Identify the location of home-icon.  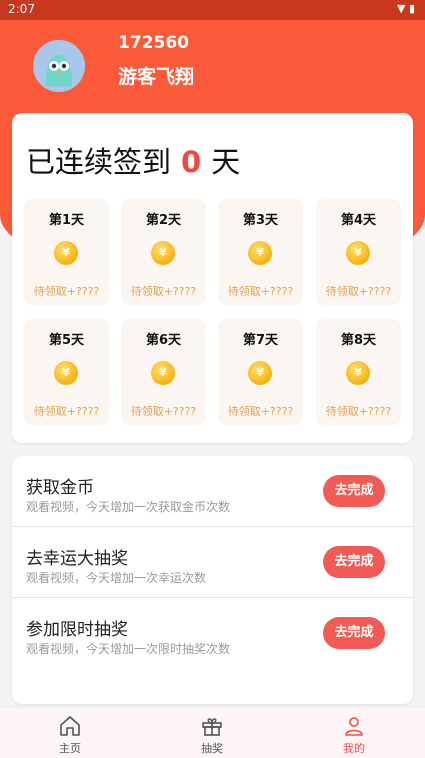
(70, 726).